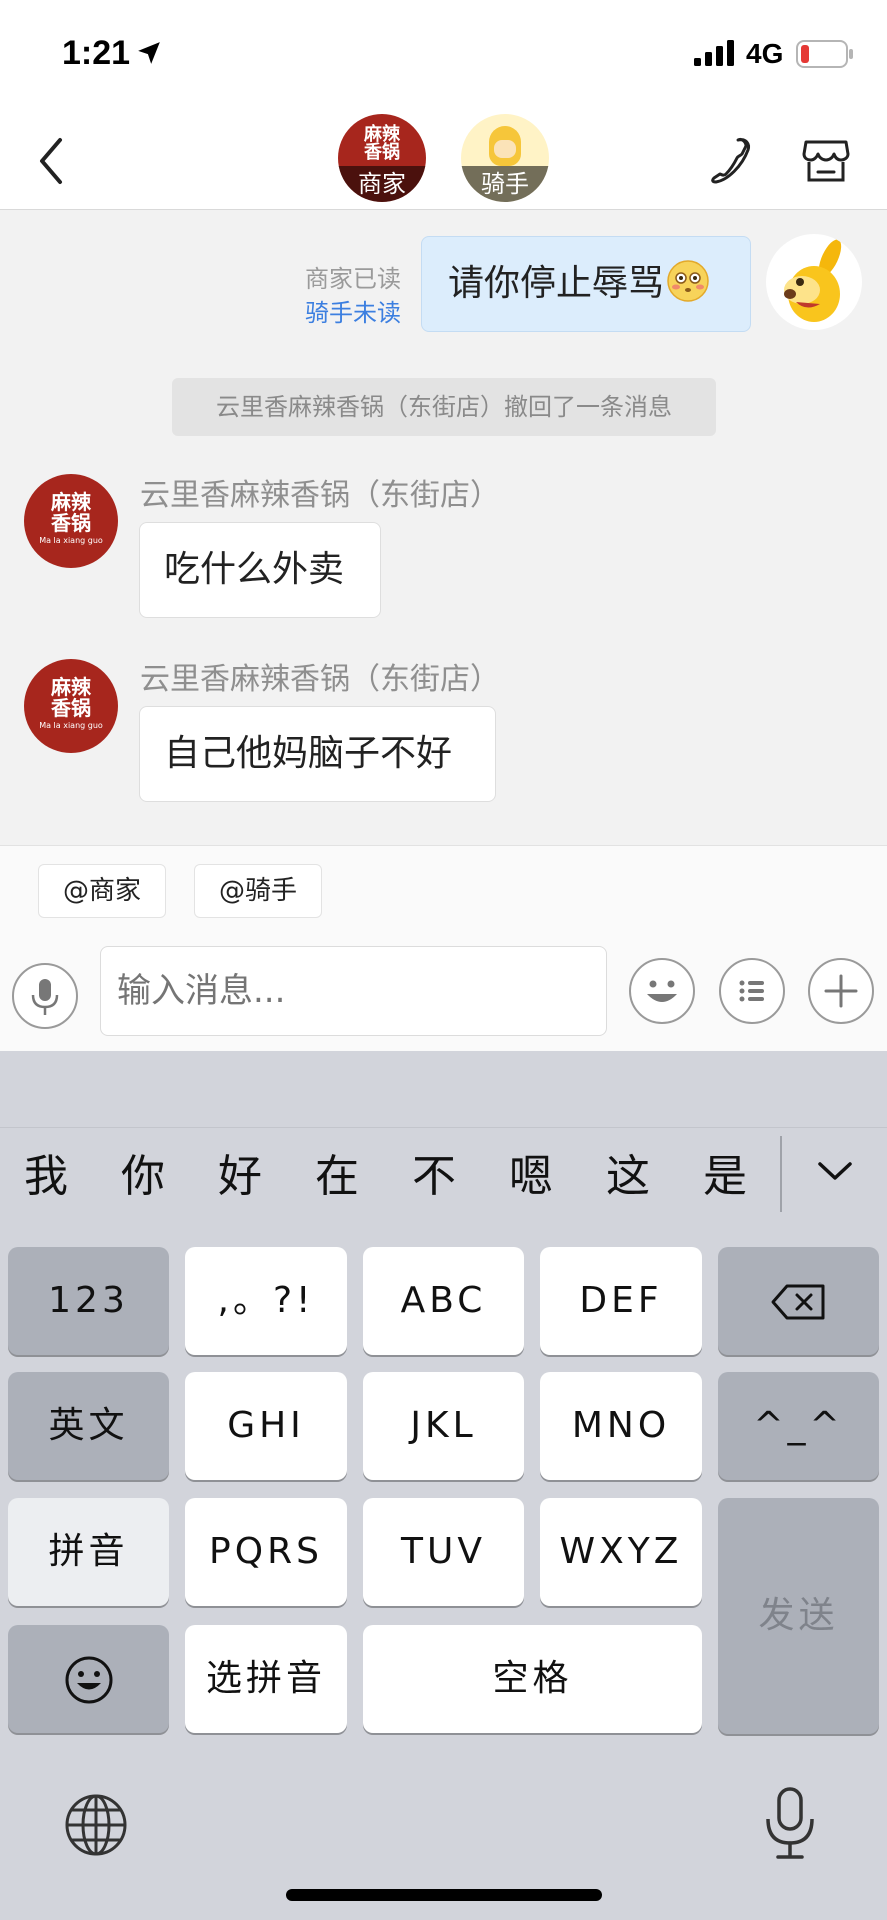 This screenshot has width=887, height=1920. I want to click on candidate-word: 是, so click(725, 1172).